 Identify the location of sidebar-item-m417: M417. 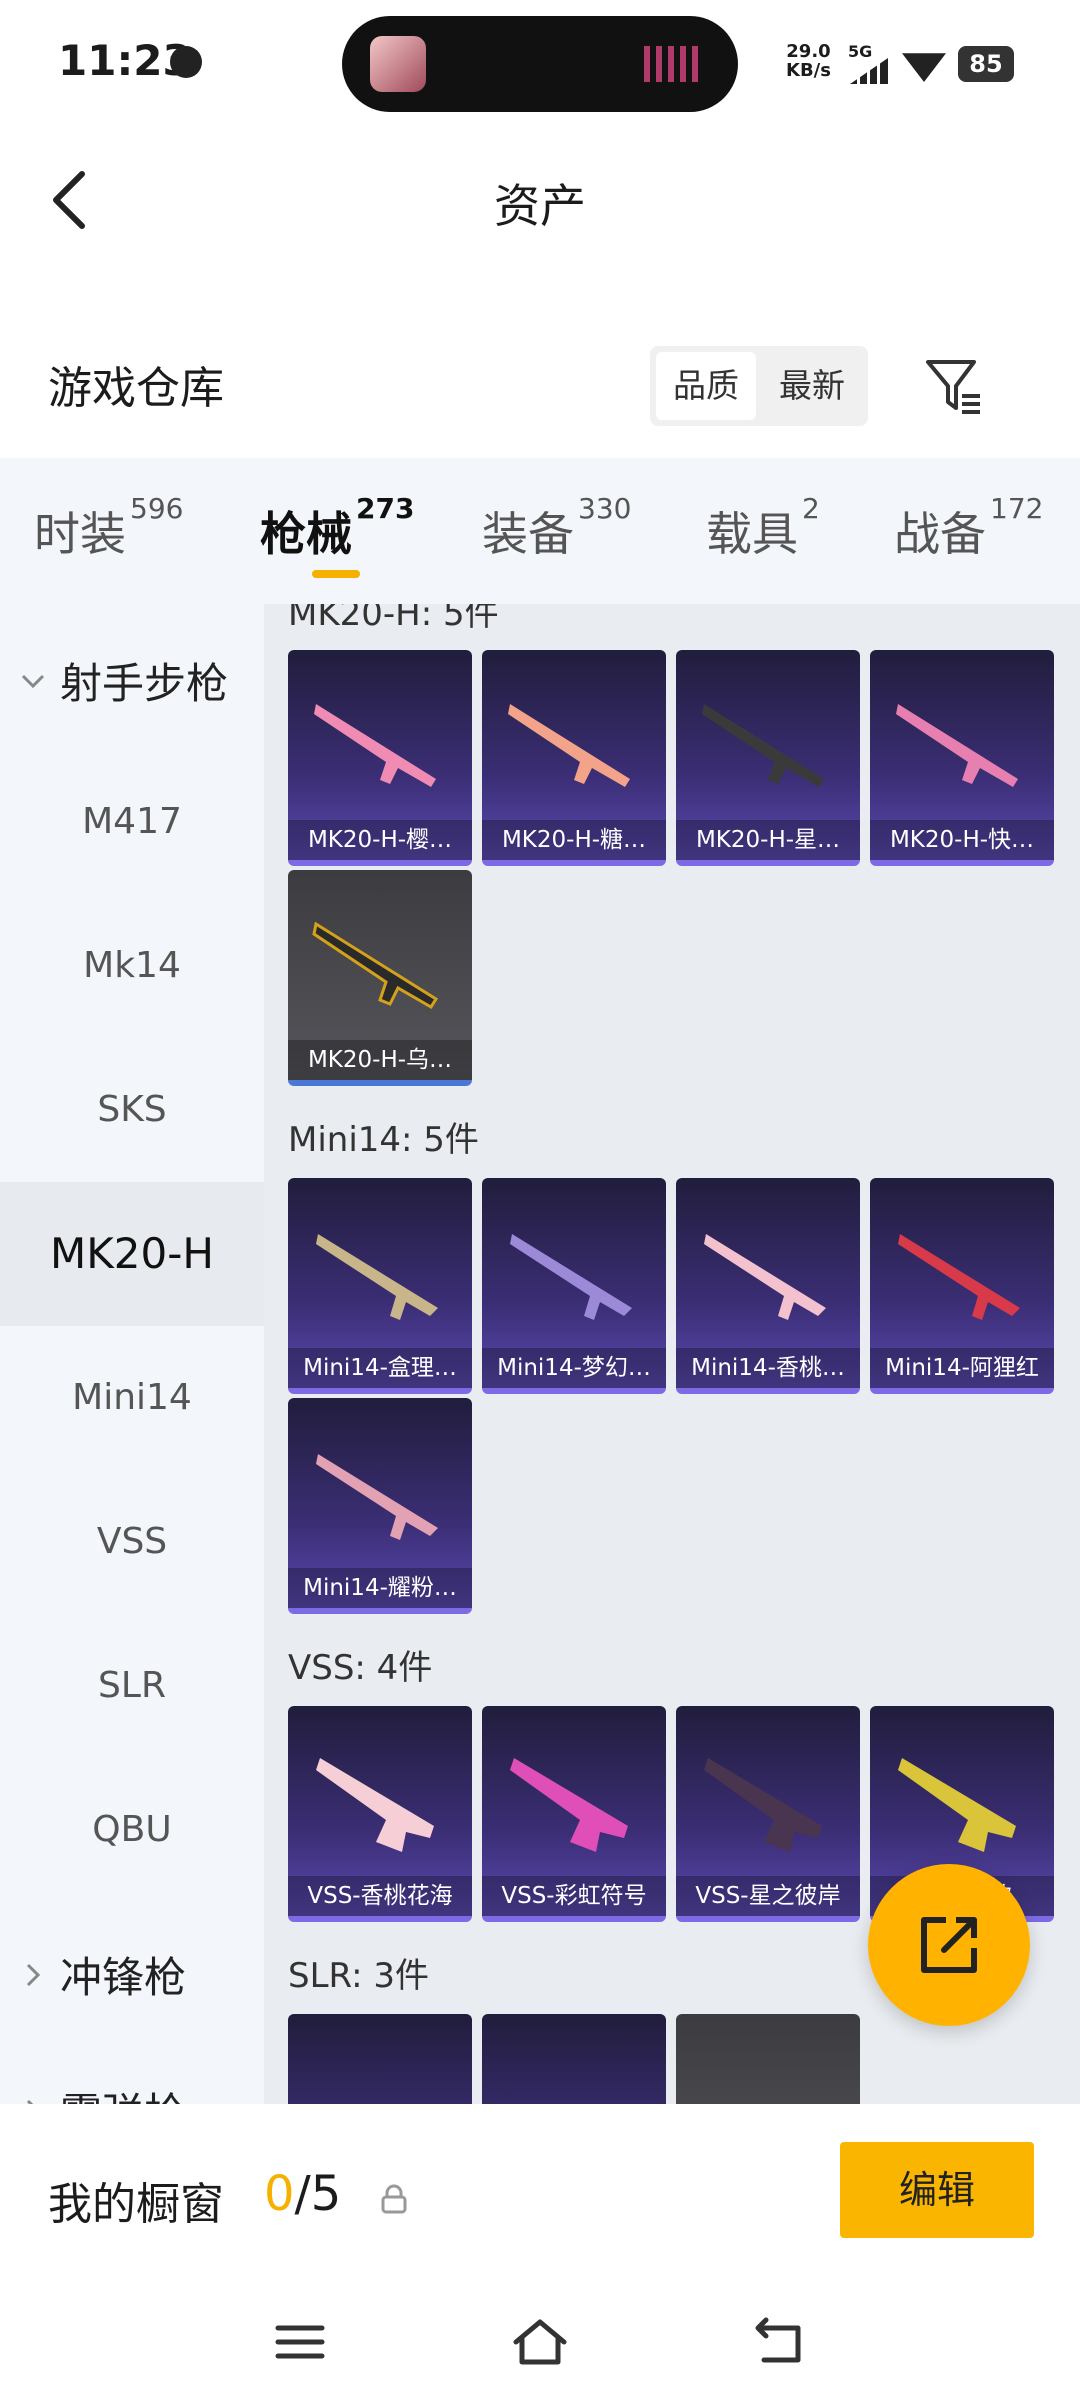
(132, 822).